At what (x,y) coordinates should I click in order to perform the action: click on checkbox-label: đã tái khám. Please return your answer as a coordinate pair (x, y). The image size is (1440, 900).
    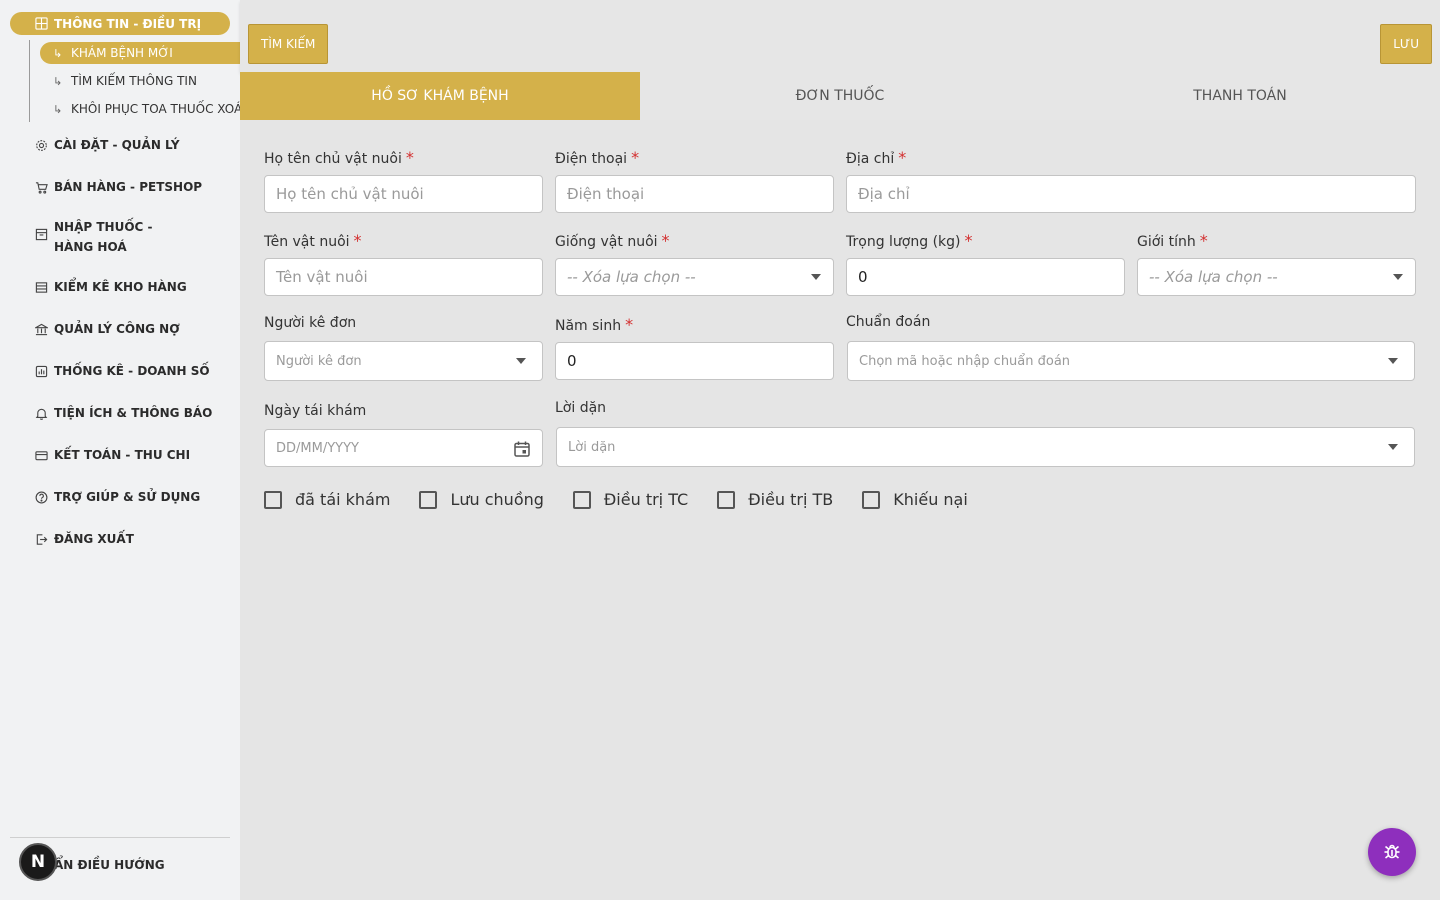
    Looking at the image, I should click on (343, 499).